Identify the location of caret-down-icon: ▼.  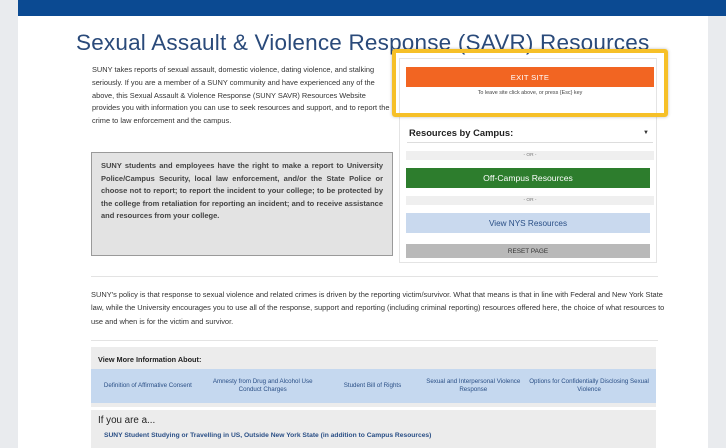
(646, 132).